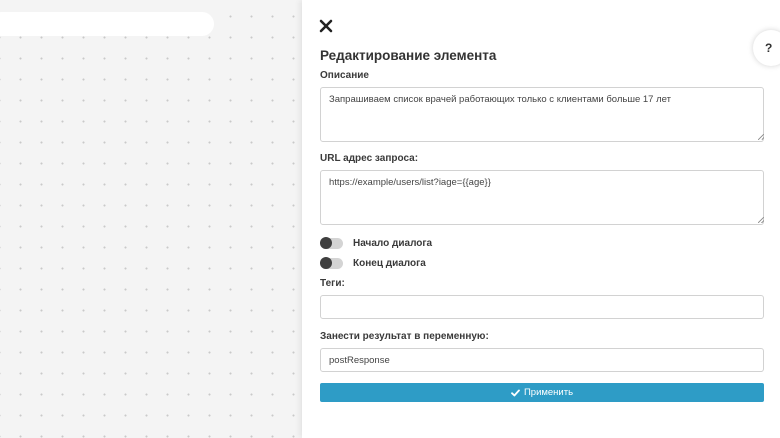 Image resolution: width=780 pixels, height=438 pixels. What do you see at coordinates (332, 283) in the screenshot?
I see `tags-label: Теги:` at bounding box center [332, 283].